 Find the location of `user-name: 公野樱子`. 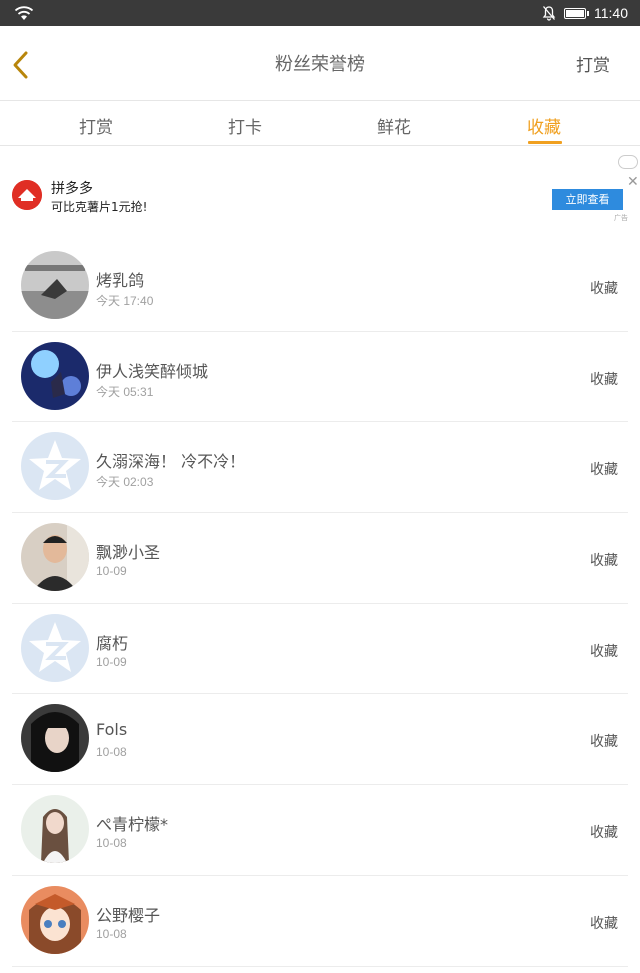

user-name: 公野樱子 is located at coordinates (128, 915).